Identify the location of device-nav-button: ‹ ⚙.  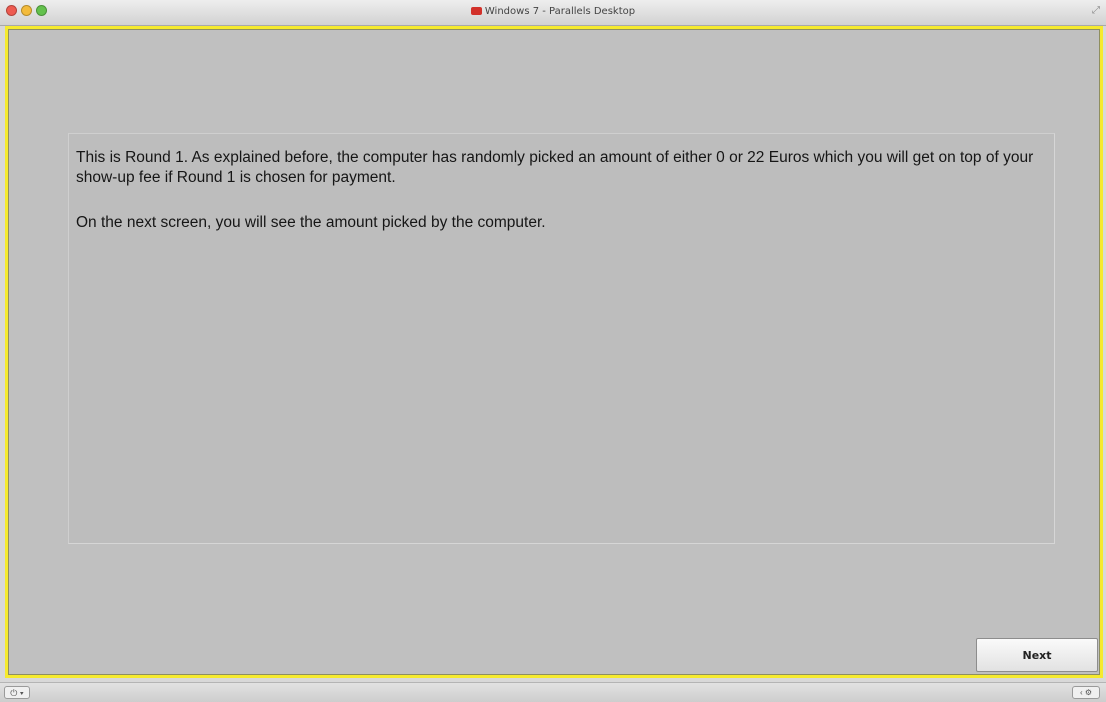
(1086, 692).